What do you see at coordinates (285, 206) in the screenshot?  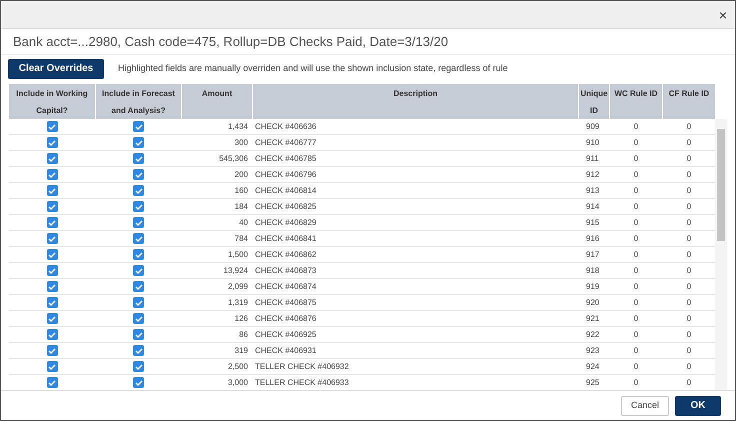 I see `description-cell: CHECK #406825` at bounding box center [285, 206].